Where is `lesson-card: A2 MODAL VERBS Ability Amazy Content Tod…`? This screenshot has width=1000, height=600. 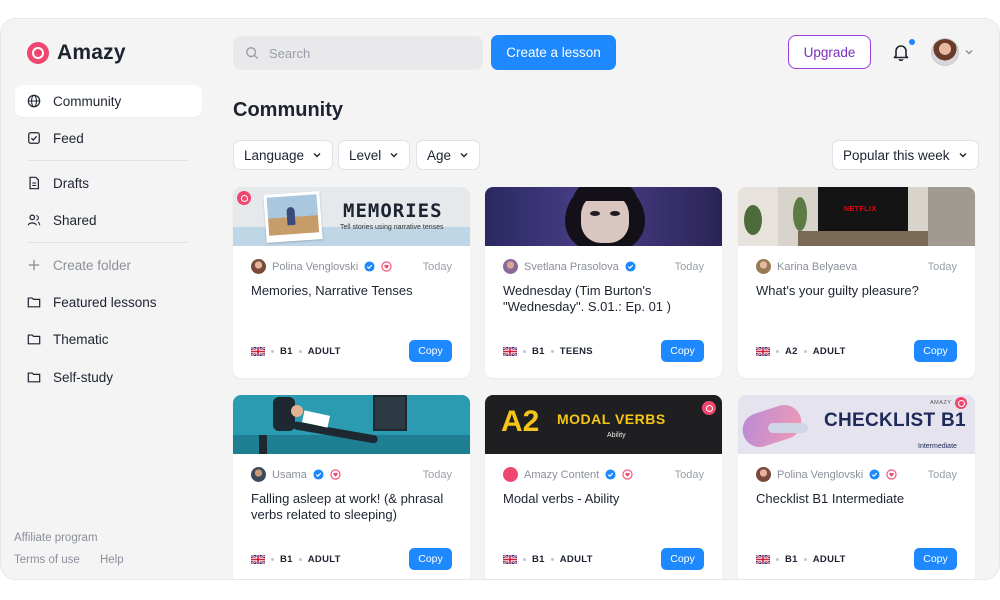 lesson-card: A2 MODAL VERBS Ability Amazy Content Tod… is located at coordinates (603, 487).